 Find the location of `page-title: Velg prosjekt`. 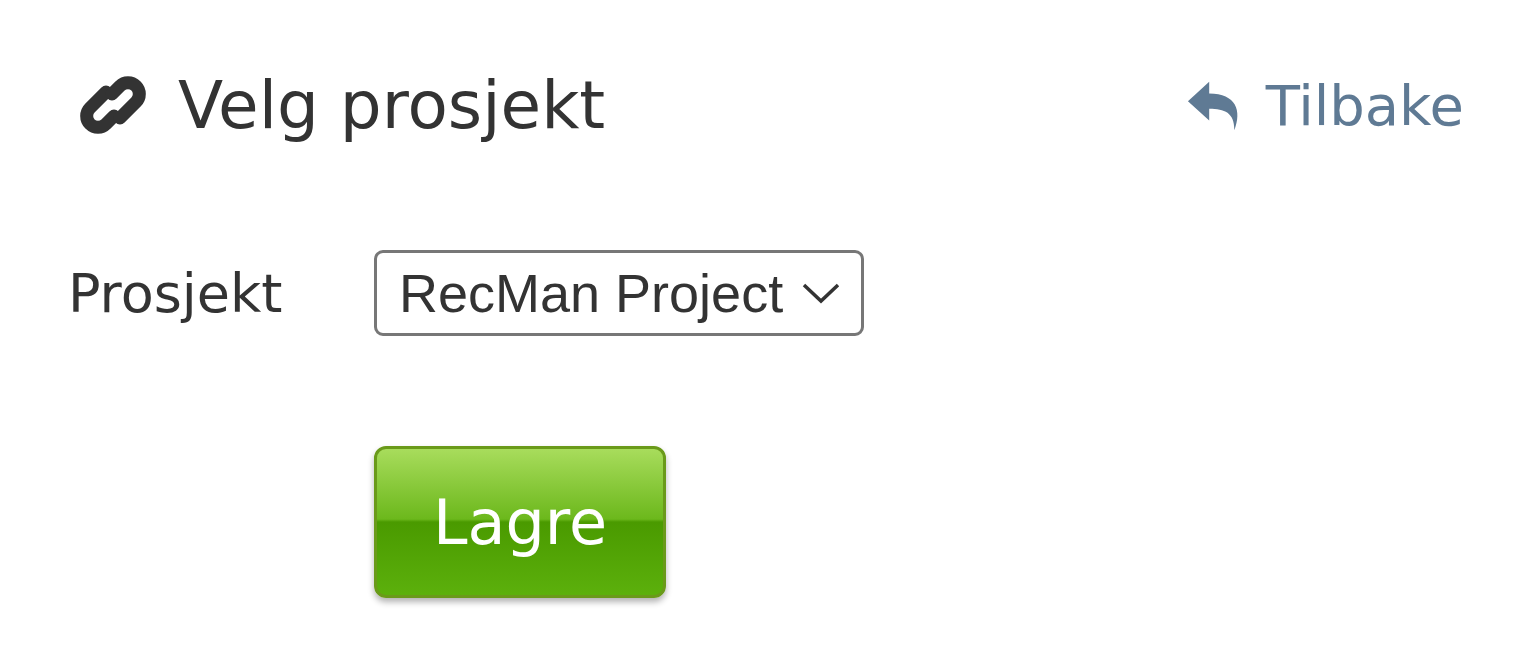

page-title: Velg prosjekt is located at coordinates (392, 105).